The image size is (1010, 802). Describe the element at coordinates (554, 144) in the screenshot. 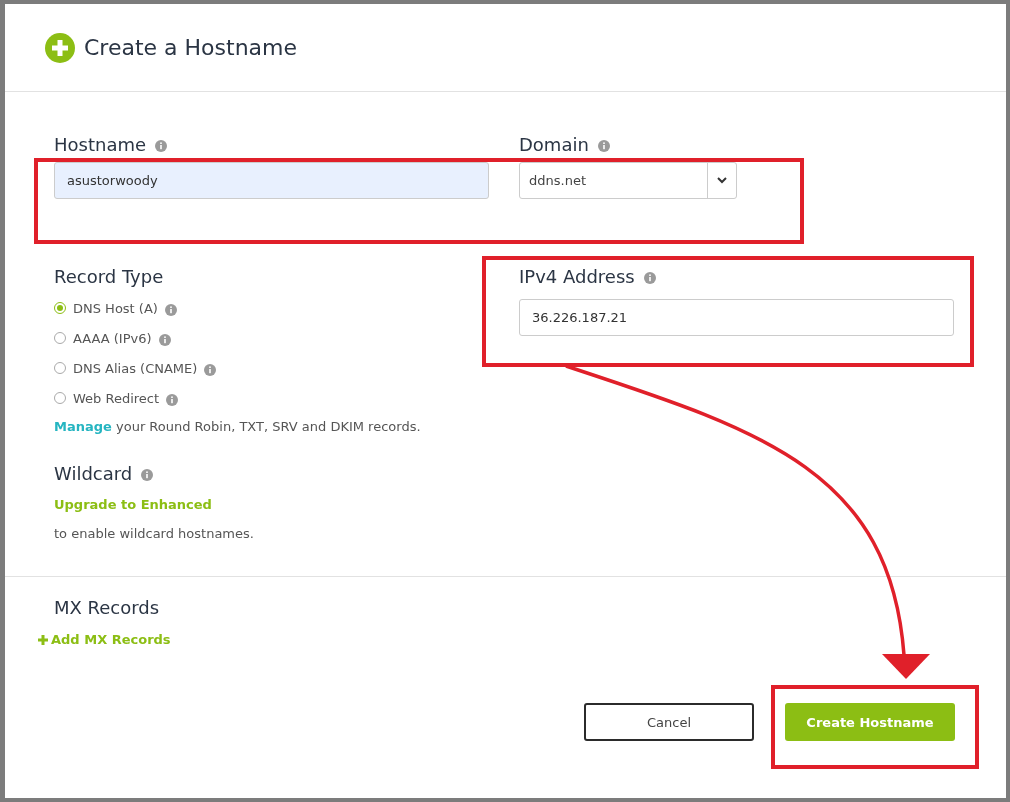

I see `field-label: Domain` at that location.